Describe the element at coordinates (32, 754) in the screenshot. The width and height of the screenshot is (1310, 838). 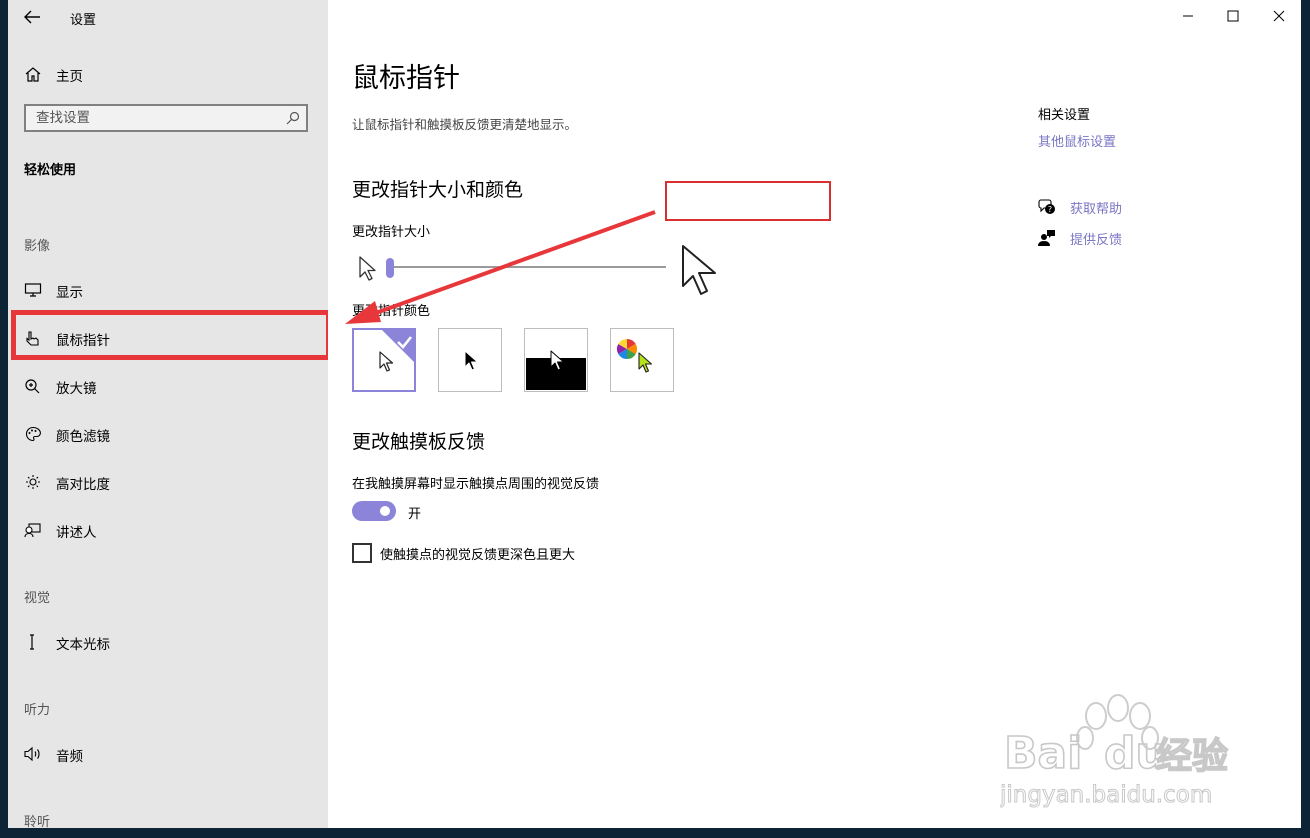
I see `speaker-icon` at that location.